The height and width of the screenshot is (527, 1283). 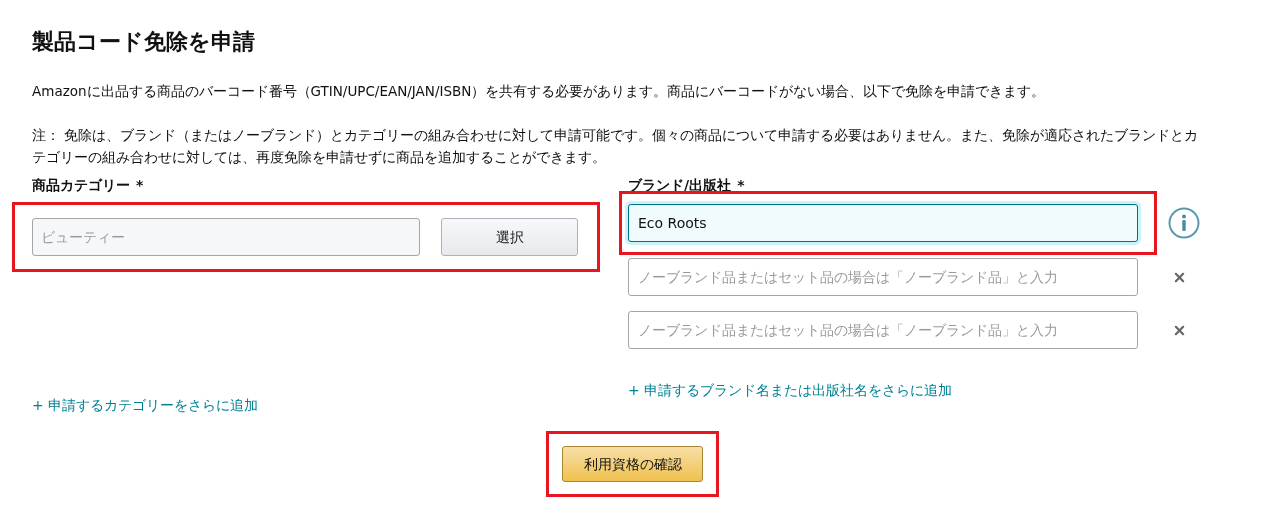 I want to click on eligibility-button: 利用資格の確認, so click(x=632, y=464).